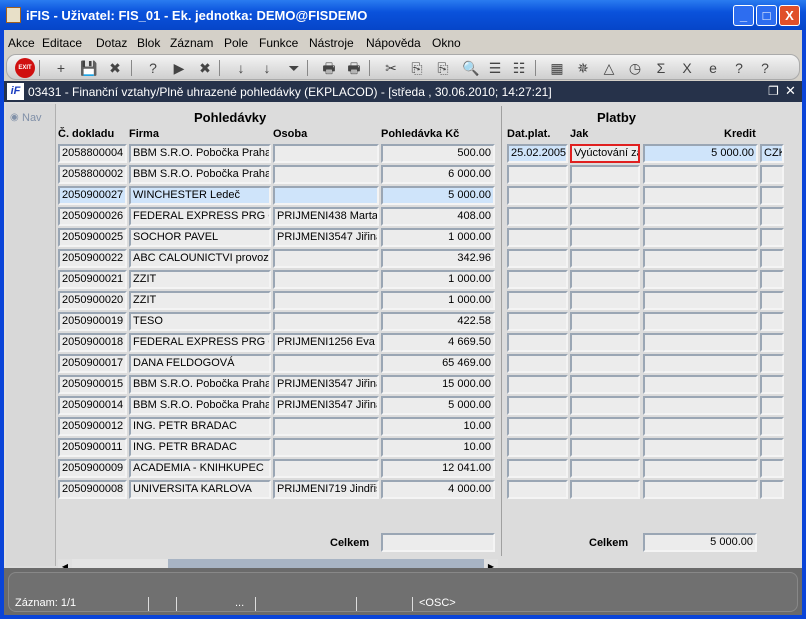 The width and height of the screenshot is (806, 619). I want to click on firm-field: WINCHESTER Ledeč, so click(200, 195).